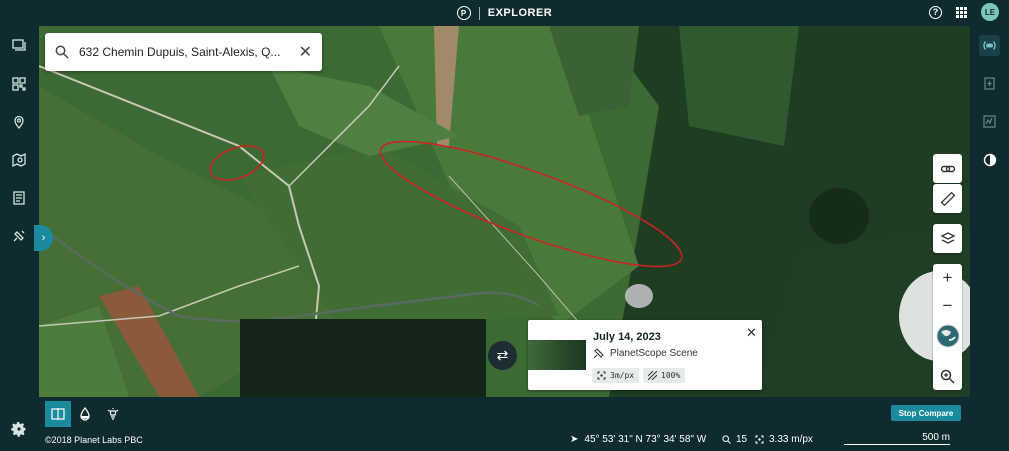  Describe the element at coordinates (504, 414) in the screenshot. I see `bottom-toolbar: Stop Compare` at that location.